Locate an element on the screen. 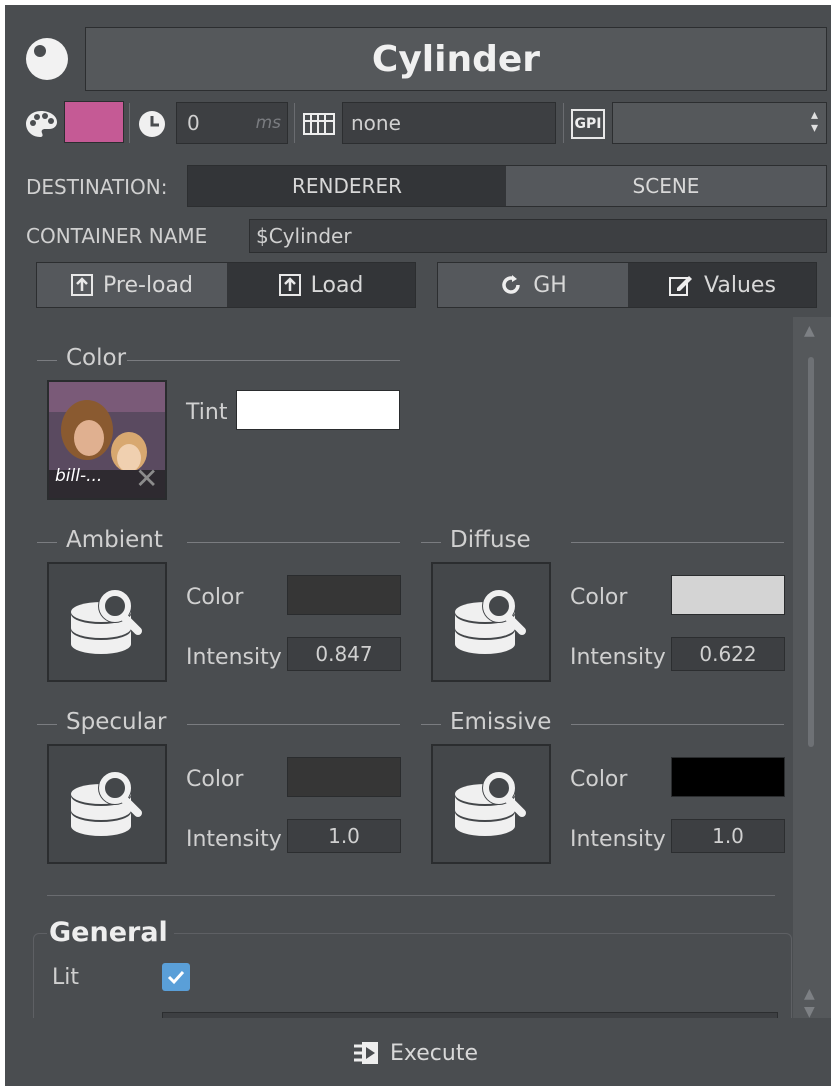 The image size is (836, 1091). specular-intensity-input: 1.0 is located at coordinates (344, 836).